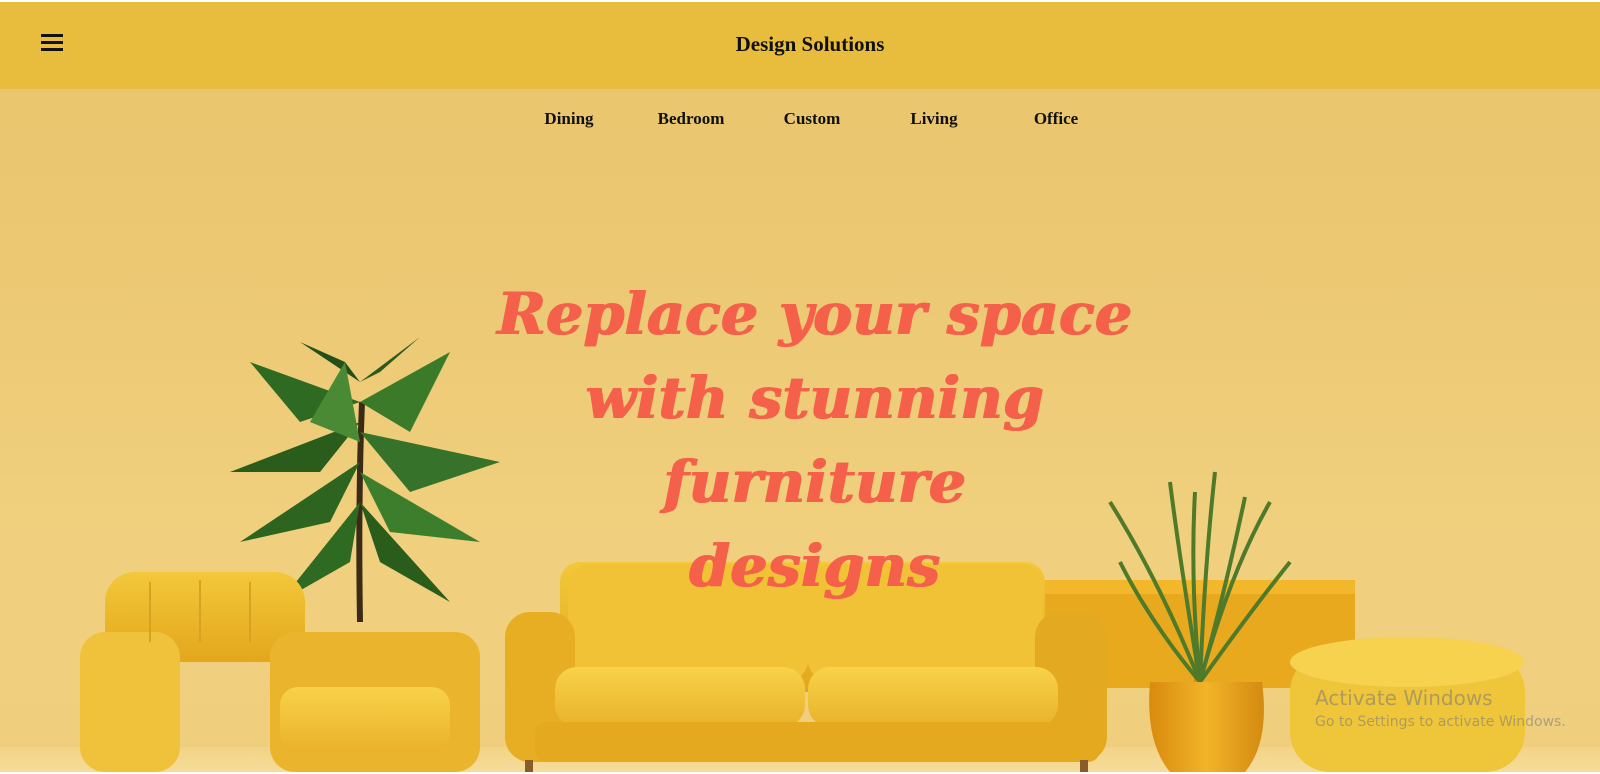 The image size is (1600, 774). I want to click on nav-link-bedroom: Bedroom, so click(691, 119).